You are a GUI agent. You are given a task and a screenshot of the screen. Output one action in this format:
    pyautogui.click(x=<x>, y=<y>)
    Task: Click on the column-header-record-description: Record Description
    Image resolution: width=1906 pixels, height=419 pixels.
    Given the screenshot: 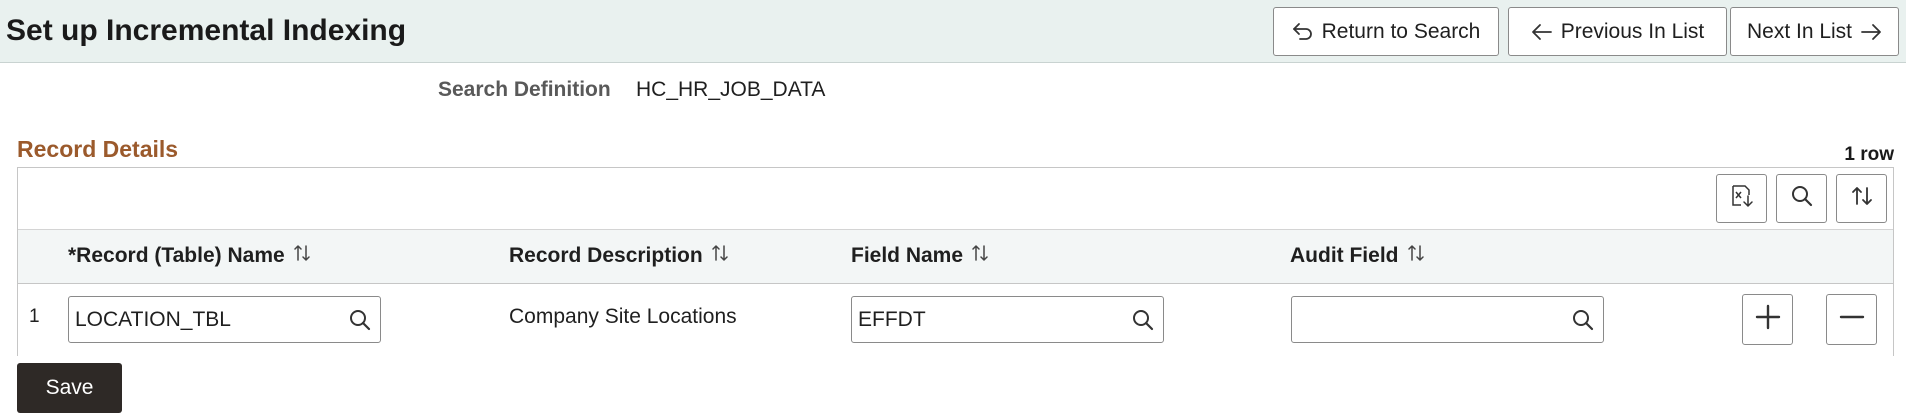 What is the action you would take?
    pyautogui.click(x=619, y=256)
    